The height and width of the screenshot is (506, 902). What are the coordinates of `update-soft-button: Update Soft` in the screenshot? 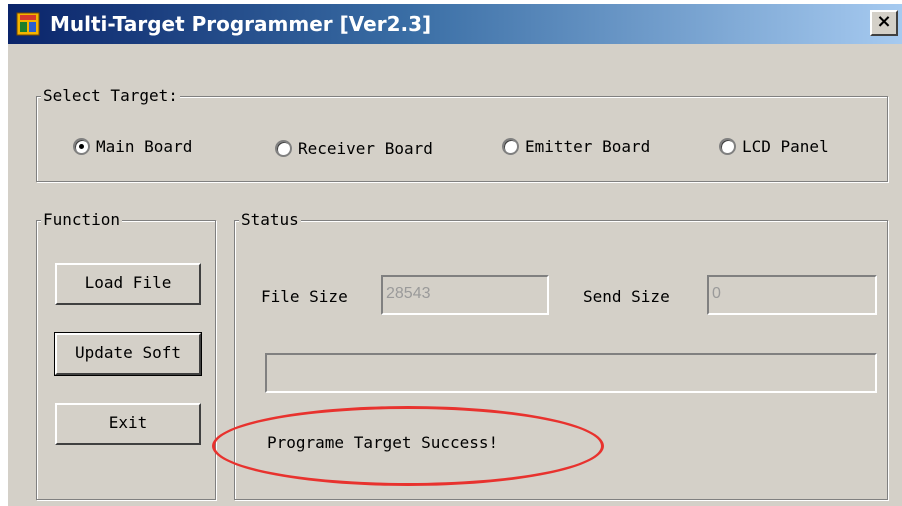 It's located at (128, 354).